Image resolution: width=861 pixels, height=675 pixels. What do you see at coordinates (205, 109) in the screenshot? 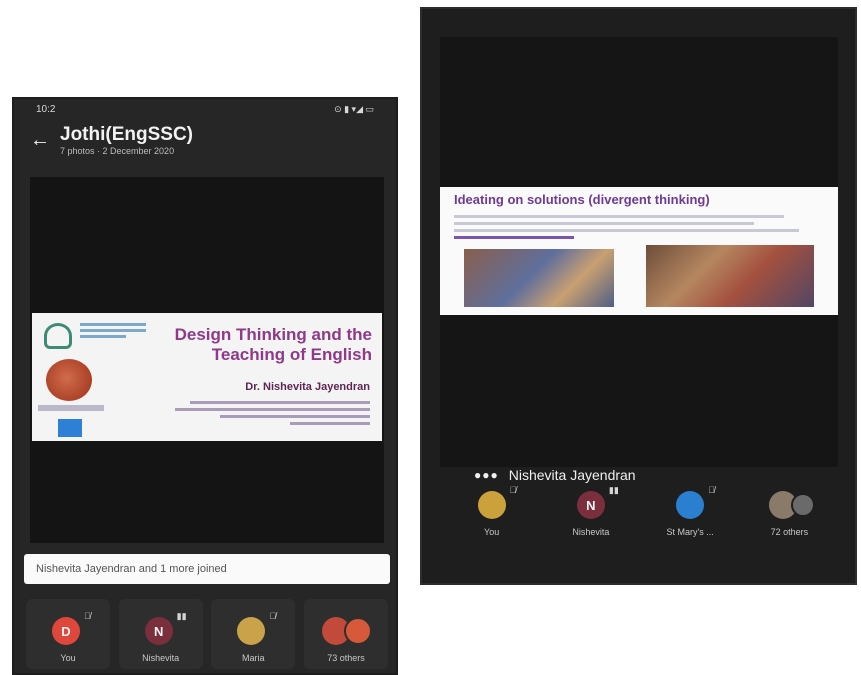
I see `status-bar: 10:2 ⊙ ▮ ▾◢ ▭` at bounding box center [205, 109].